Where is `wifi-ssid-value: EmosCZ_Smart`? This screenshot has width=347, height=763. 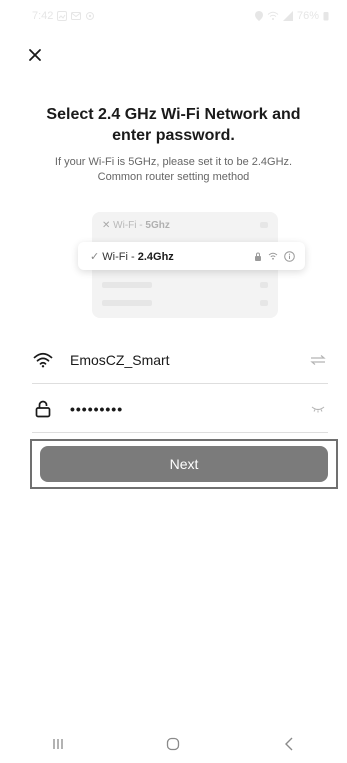 wifi-ssid-value: EmosCZ_Smart is located at coordinates (120, 359).